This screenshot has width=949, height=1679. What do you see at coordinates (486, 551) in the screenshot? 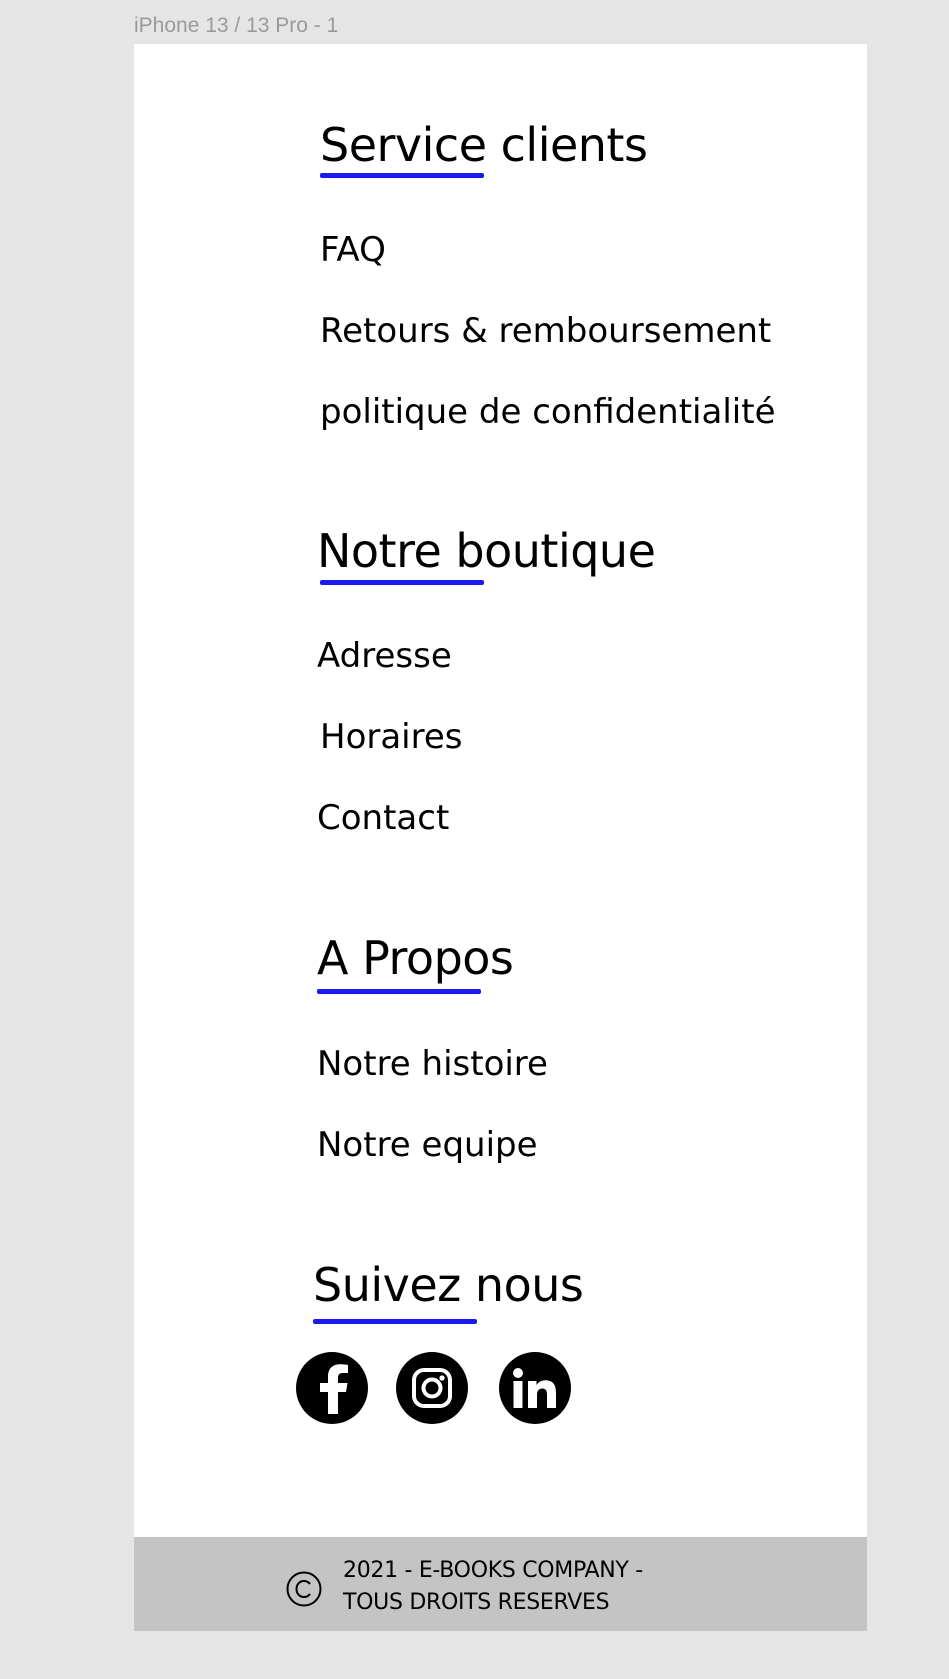
I see `section-title-notre-boutique: Notre boutique` at bounding box center [486, 551].